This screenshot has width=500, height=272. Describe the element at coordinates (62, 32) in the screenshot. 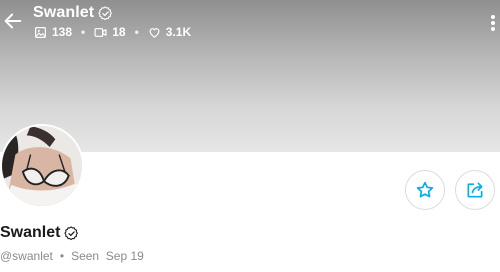

I see `photos-count-value: 138` at that location.